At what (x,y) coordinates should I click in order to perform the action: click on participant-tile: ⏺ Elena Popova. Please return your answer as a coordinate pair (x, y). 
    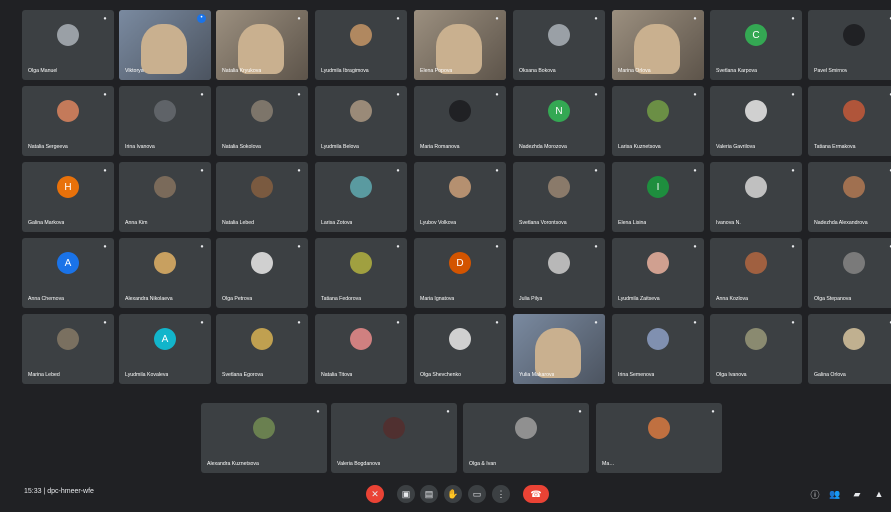
    Looking at the image, I should click on (460, 45).